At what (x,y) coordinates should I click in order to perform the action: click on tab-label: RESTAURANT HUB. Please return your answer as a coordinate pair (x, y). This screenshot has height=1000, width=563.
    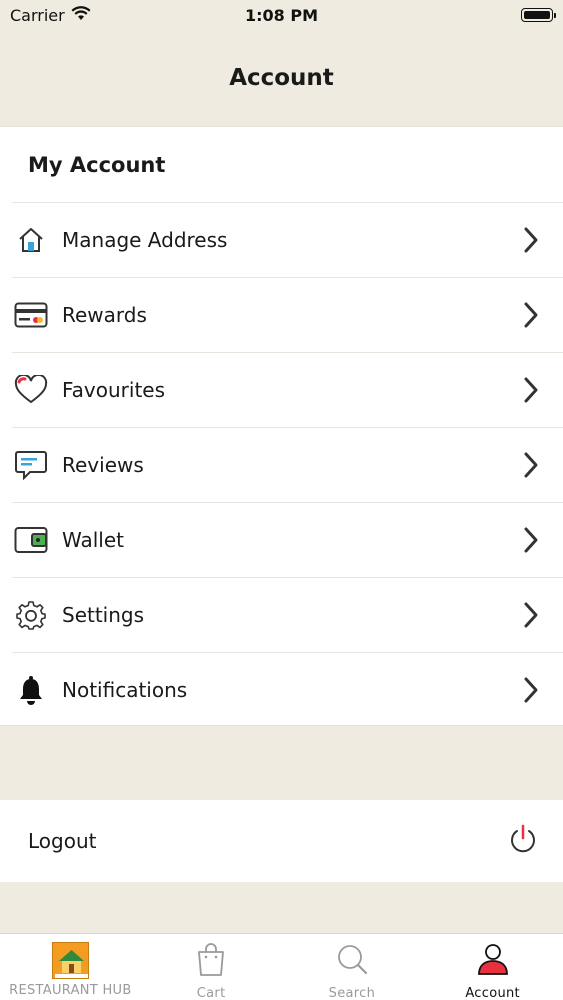
    Looking at the image, I should click on (70, 990).